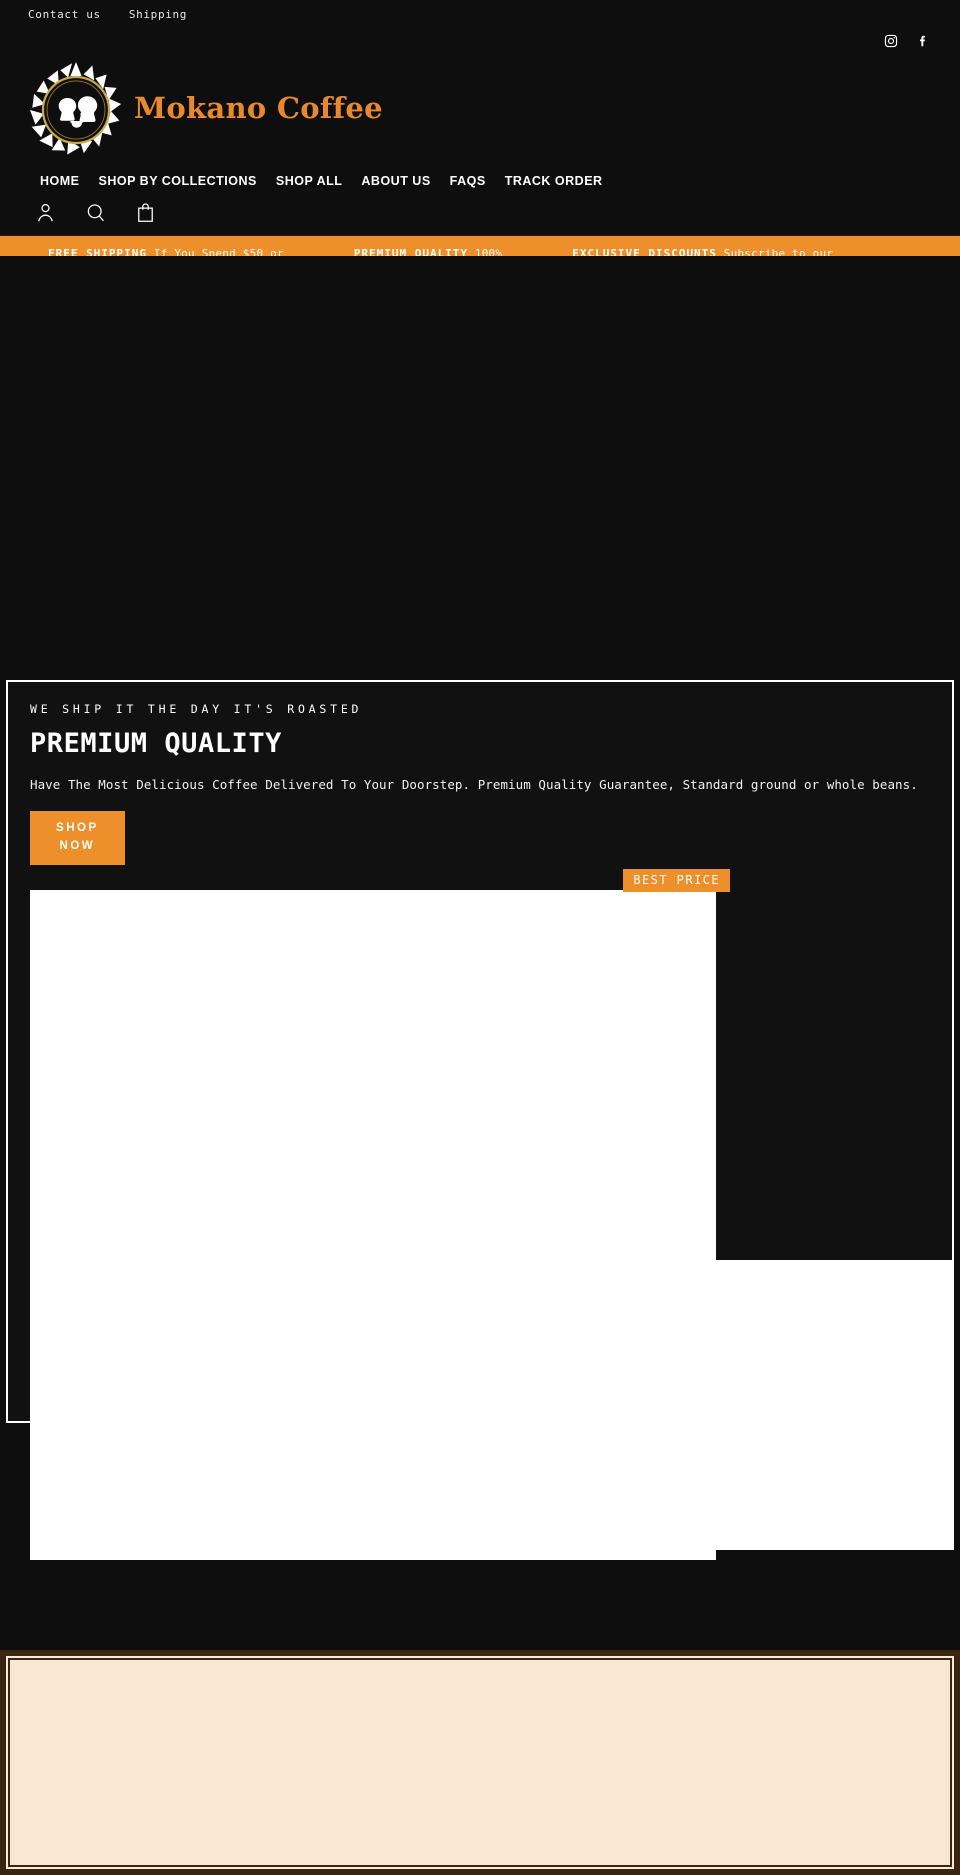  What do you see at coordinates (676, 880) in the screenshot?
I see `status-badge: BEST PRICE` at bounding box center [676, 880].